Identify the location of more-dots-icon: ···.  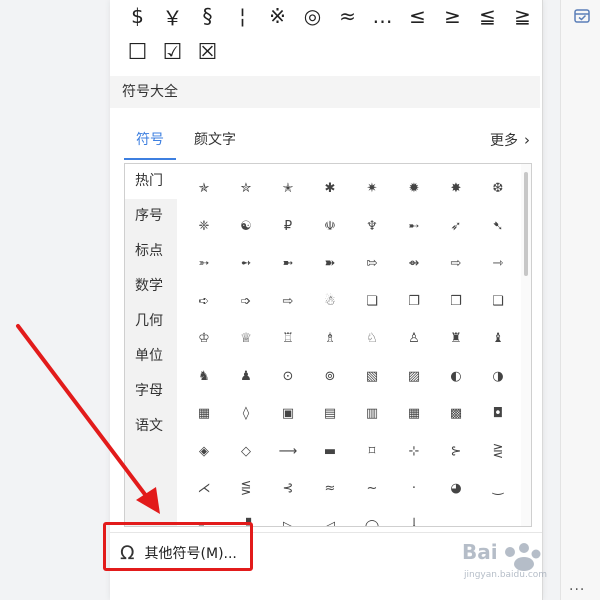
(577, 590).